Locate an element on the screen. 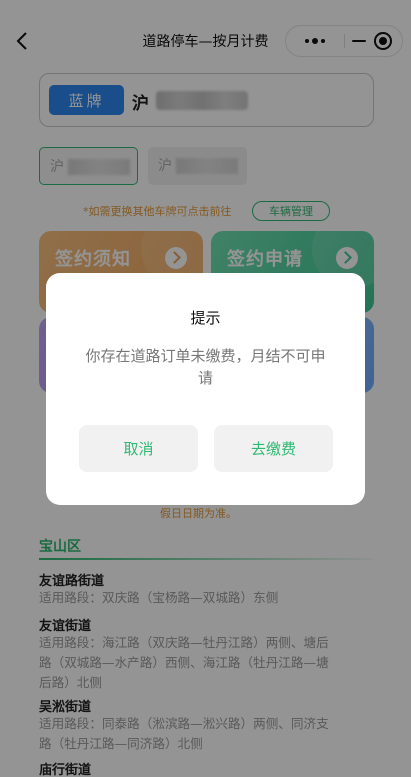  go-pay-button: 去缴费 is located at coordinates (273, 448).